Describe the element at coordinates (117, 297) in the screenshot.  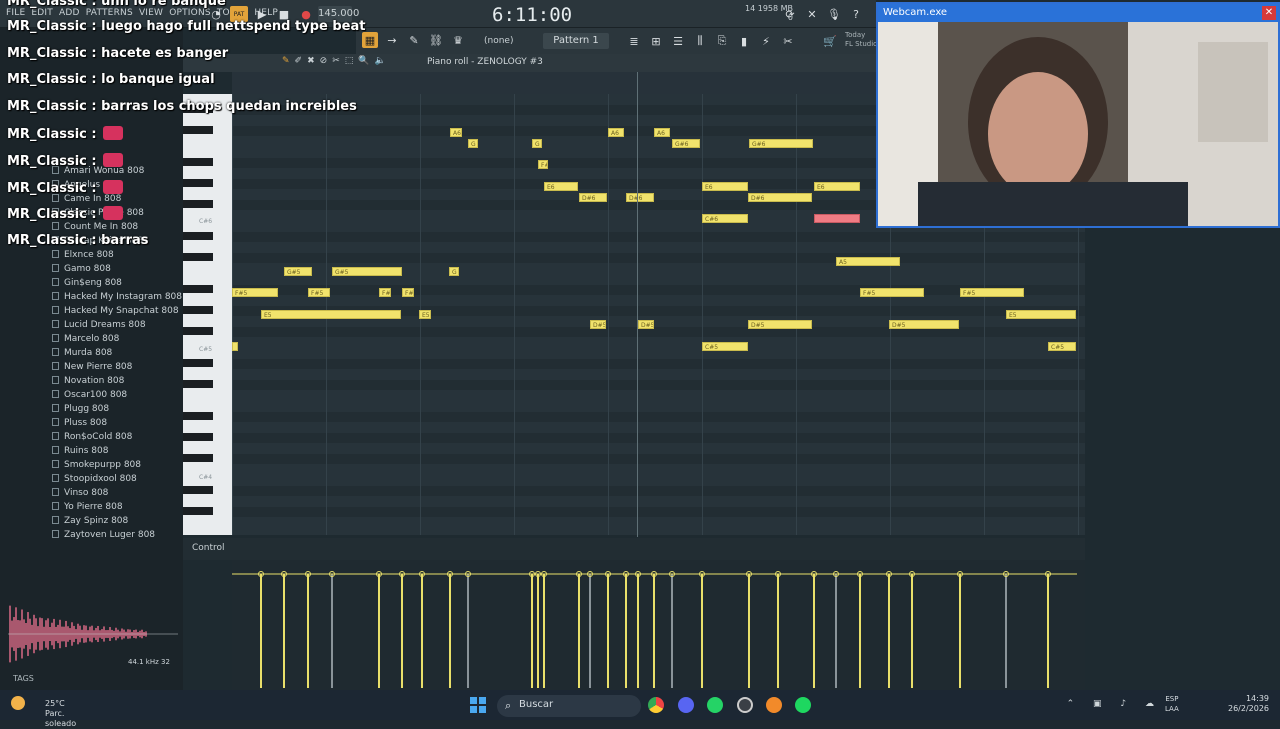
I see `browser-item: Hacked My Instagram 808` at that location.